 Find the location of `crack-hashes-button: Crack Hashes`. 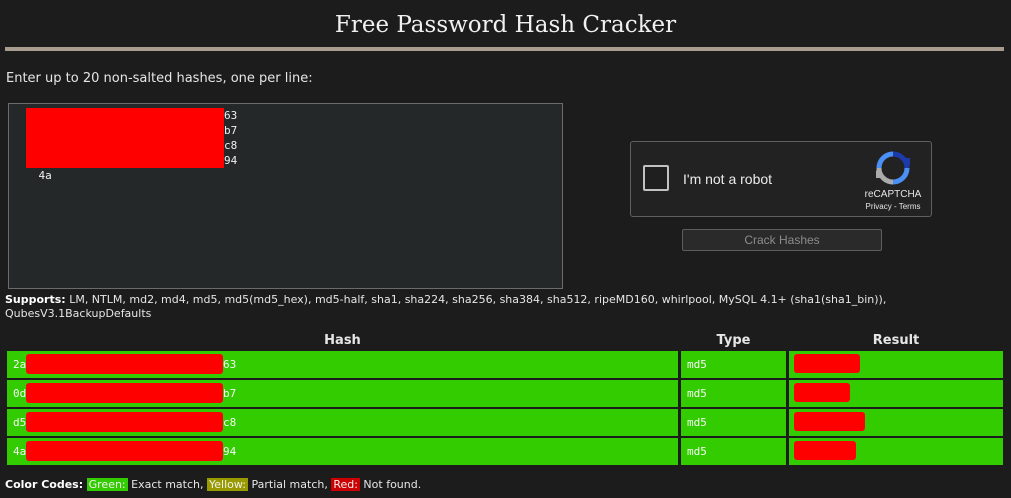

crack-hashes-button: Crack Hashes is located at coordinates (782, 240).